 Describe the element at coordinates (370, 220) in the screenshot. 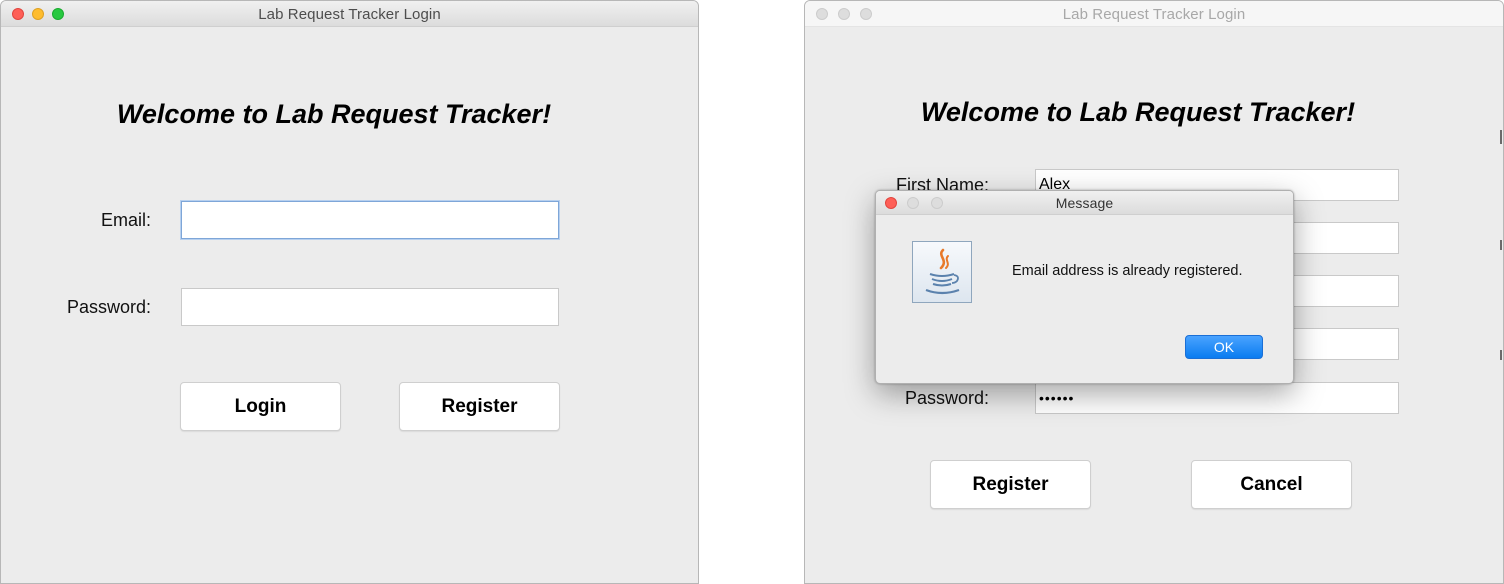

I see `email-field` at that location.